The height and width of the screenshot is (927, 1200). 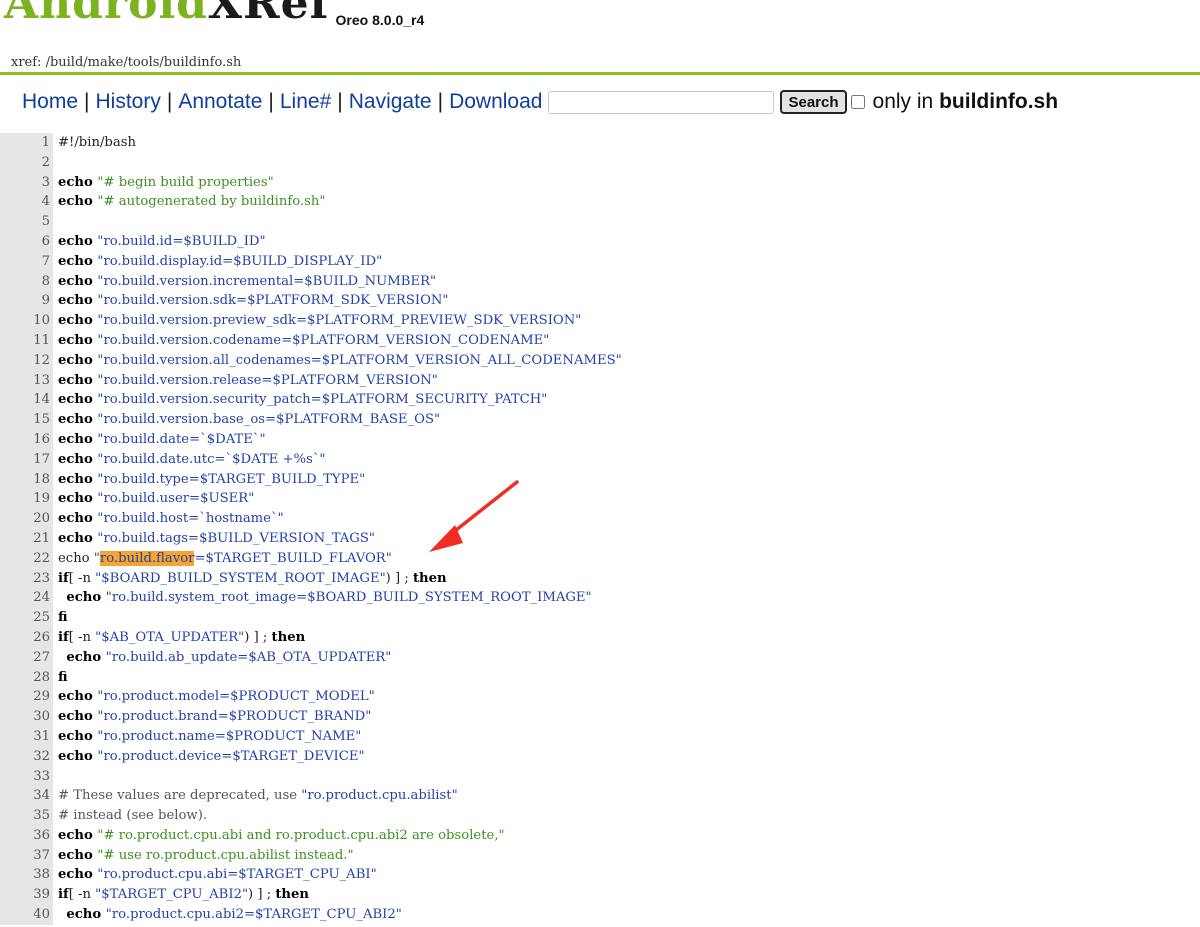 I want to click on line-number: 11, so click(x=26, y=340).